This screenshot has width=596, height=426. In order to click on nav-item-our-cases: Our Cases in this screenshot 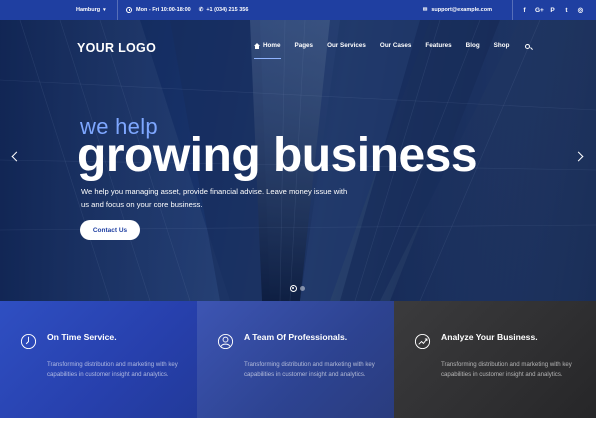, I will do `click(396, 45)`.